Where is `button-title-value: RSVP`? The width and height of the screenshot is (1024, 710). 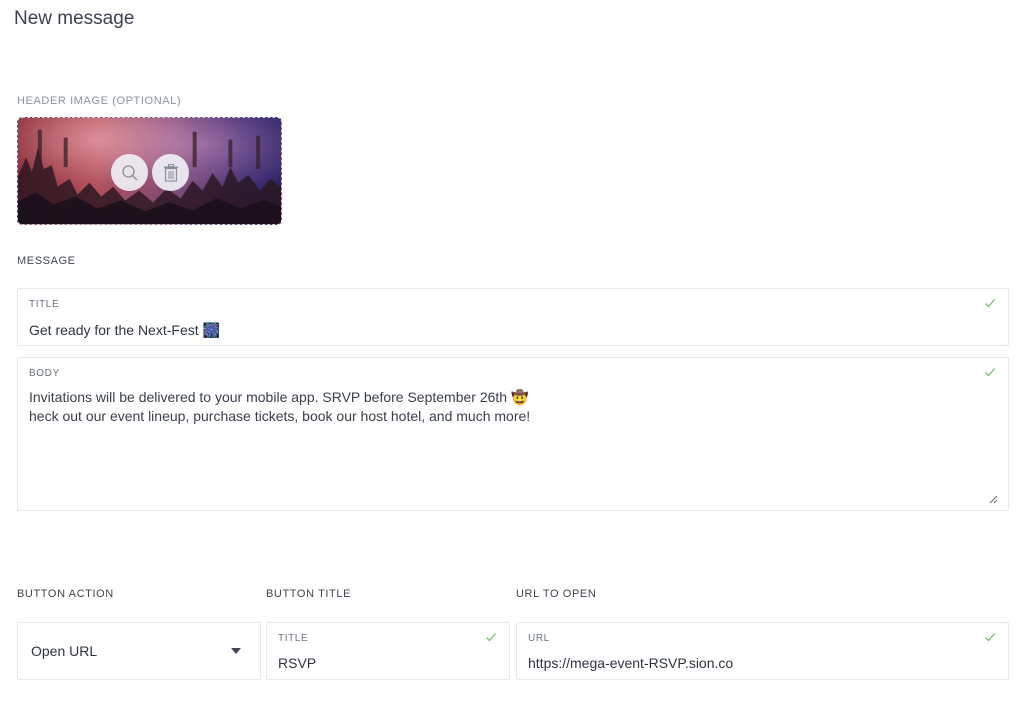
button-title-value: RSVP is located at coordinates (297, 663).